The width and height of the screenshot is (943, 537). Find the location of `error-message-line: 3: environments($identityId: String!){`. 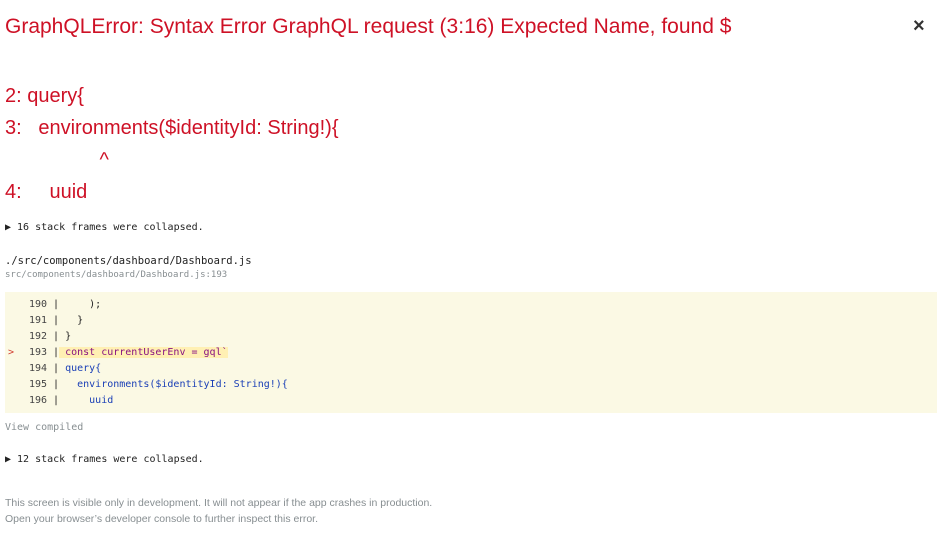

error-message-line: 3: environments($identityId: String!){ is located at coordinates (172, 128).